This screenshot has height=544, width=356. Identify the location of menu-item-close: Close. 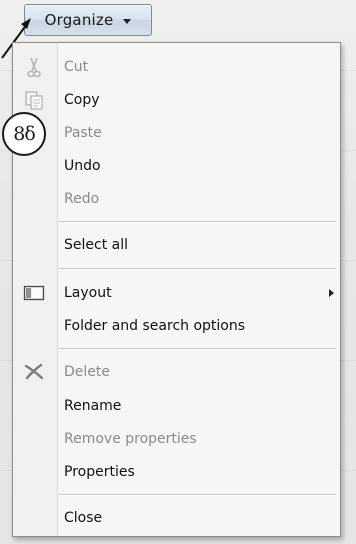
(176, 518).